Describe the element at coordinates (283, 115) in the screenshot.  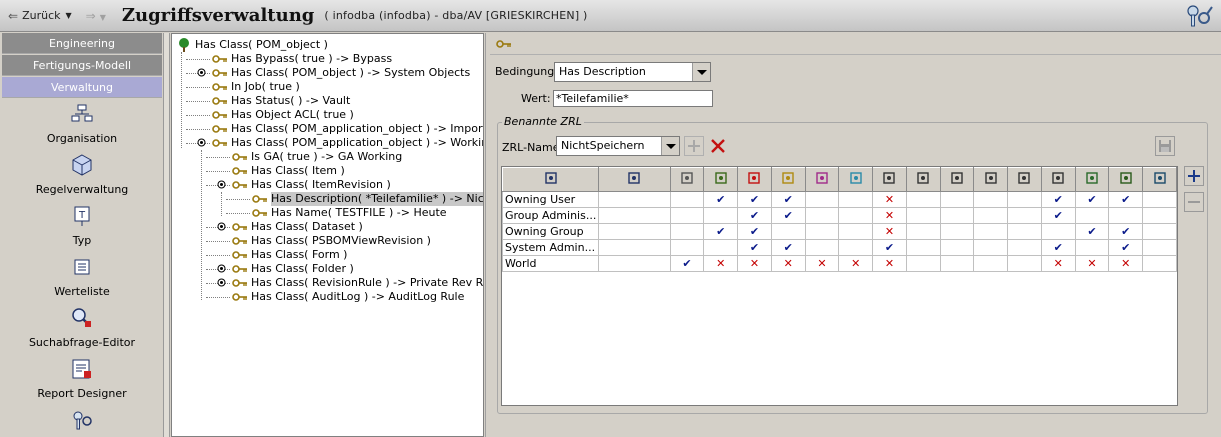
I see `tree-node: Has Object ACL( true )` at that location.